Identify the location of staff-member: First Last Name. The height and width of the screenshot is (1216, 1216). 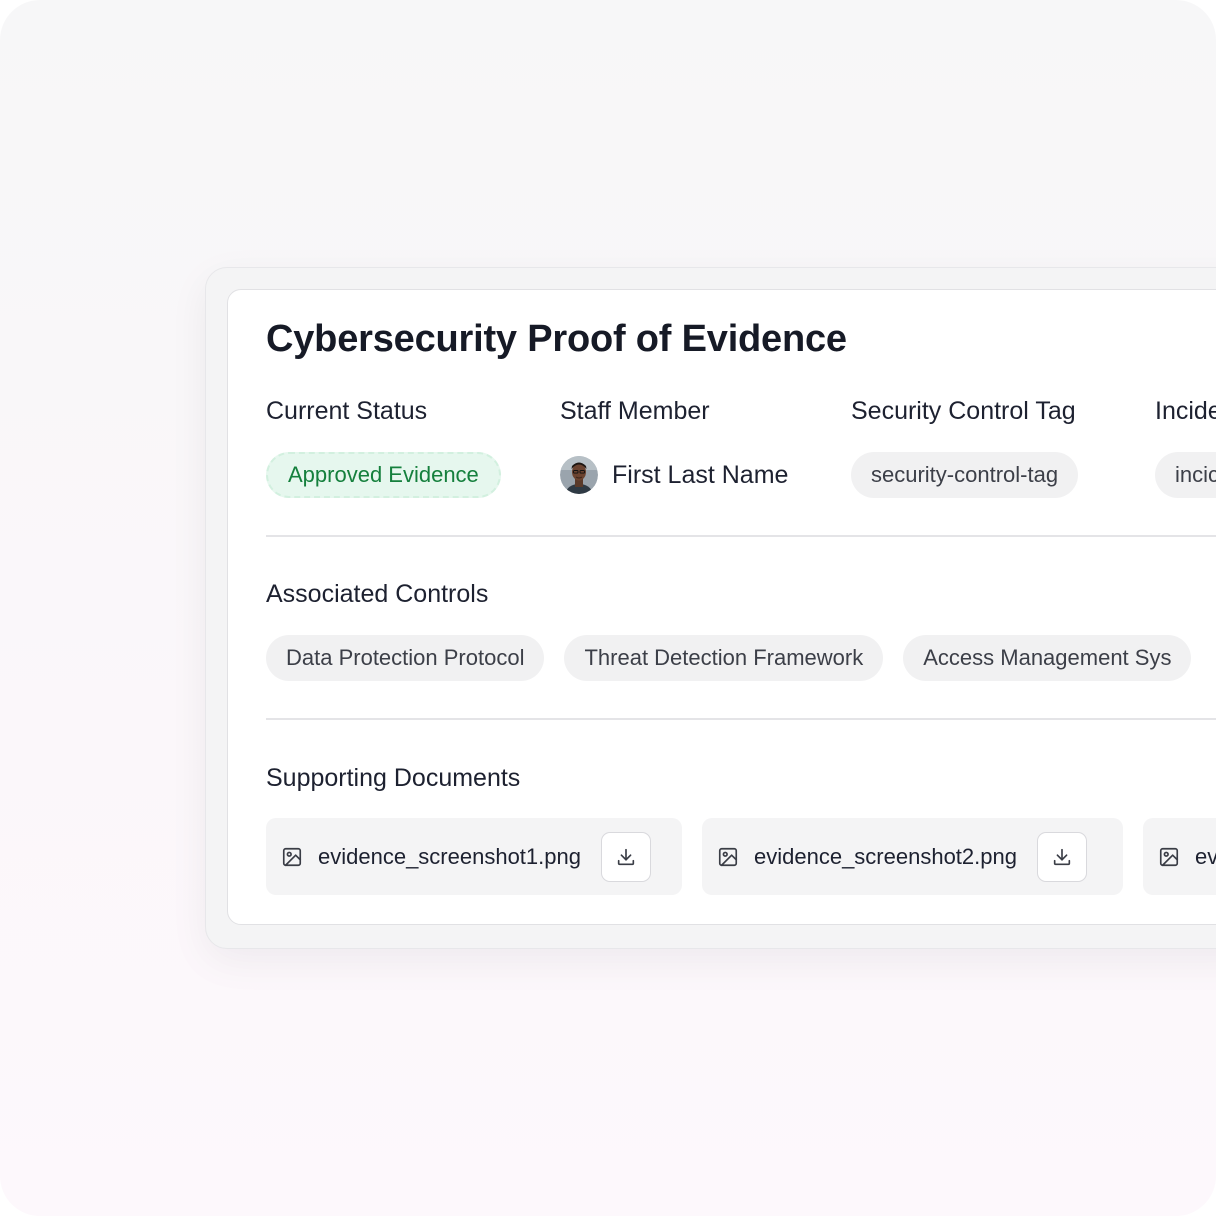
(674, 475).